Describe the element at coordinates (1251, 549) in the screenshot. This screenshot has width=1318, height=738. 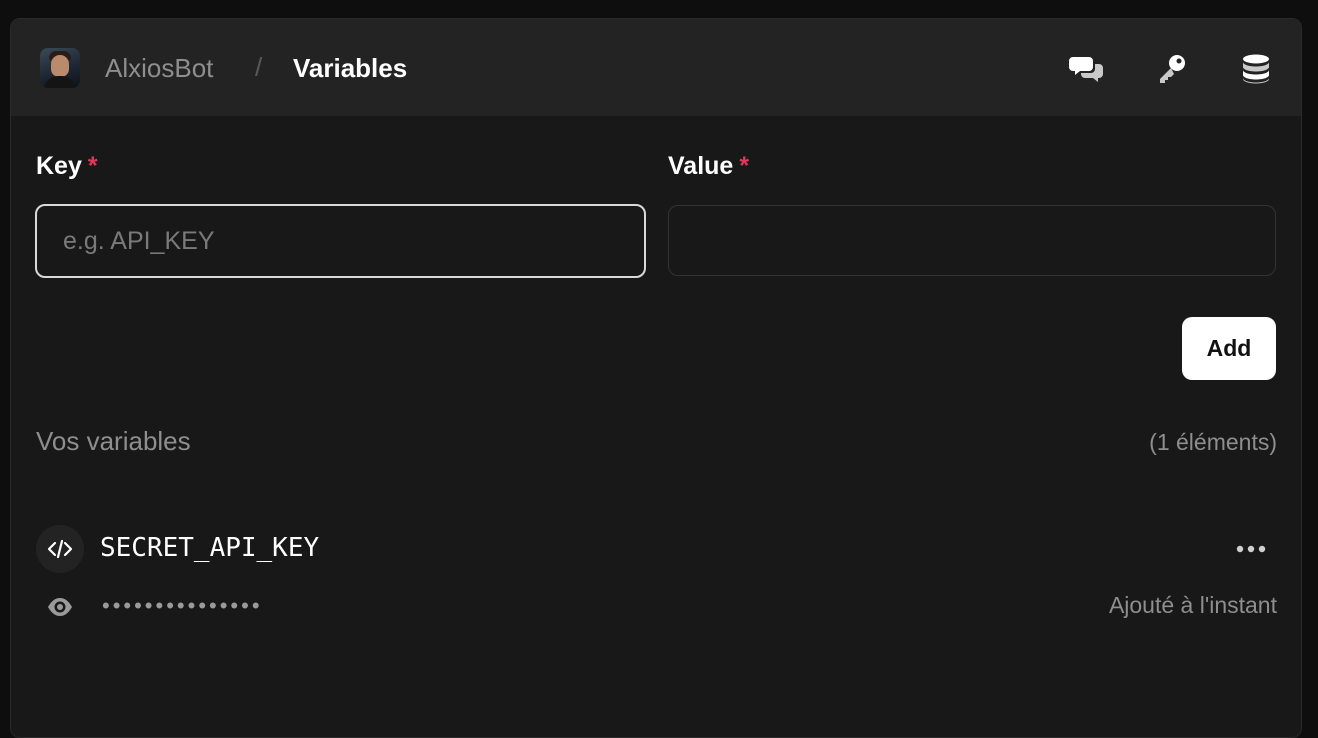
I see `more-options-icon` at that location.